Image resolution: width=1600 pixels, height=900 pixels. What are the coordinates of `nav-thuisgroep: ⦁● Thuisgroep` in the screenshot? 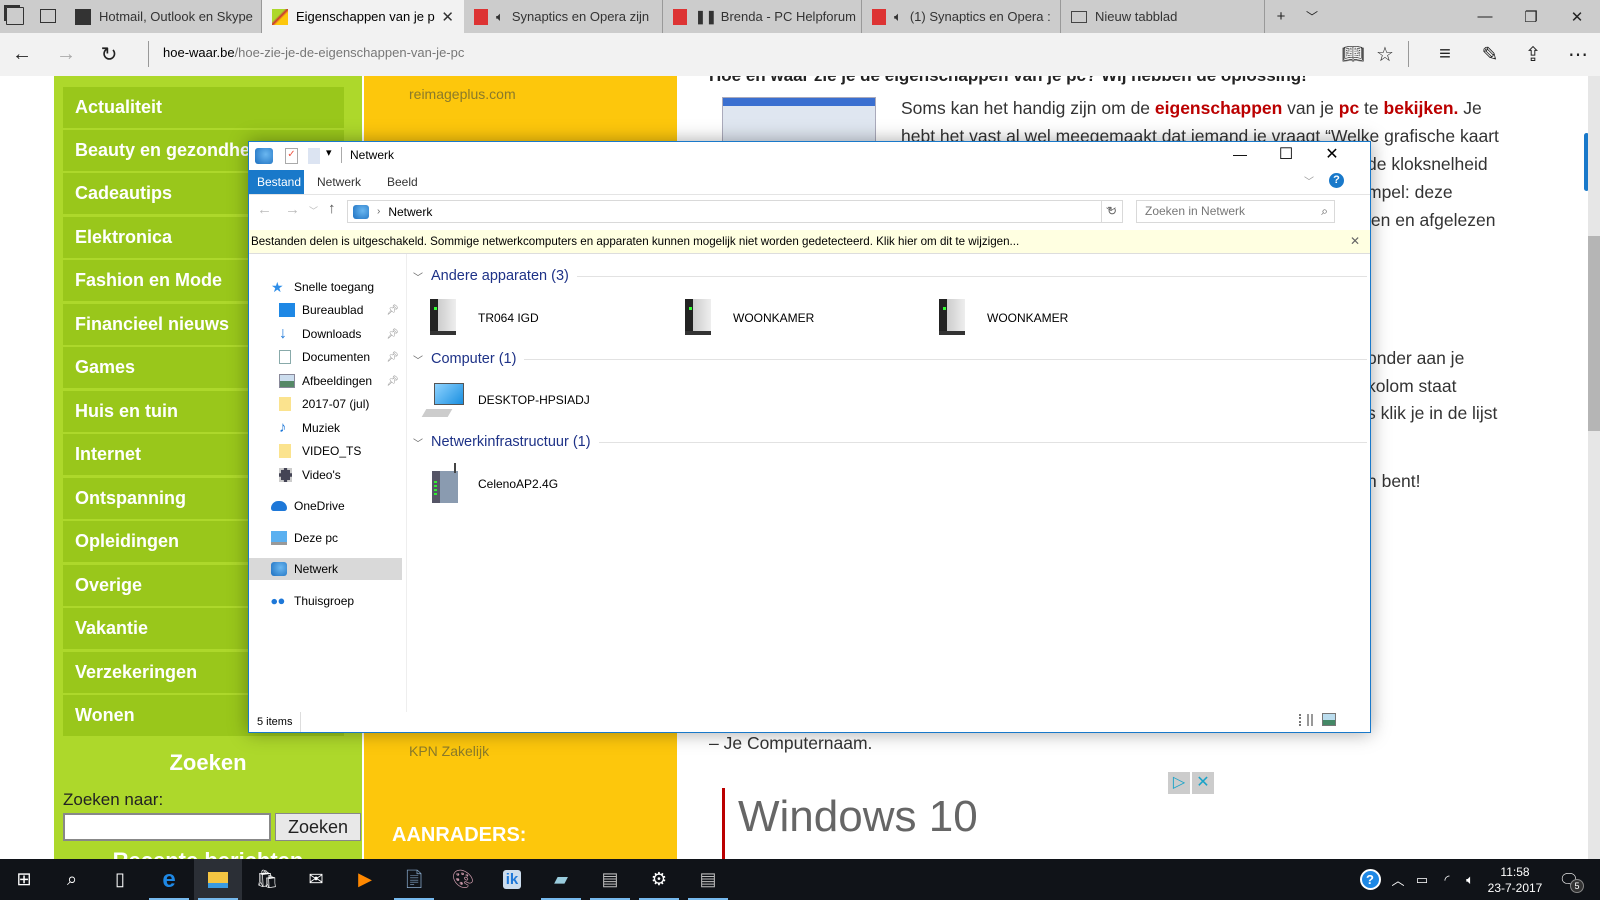 It's located at (328, 601).